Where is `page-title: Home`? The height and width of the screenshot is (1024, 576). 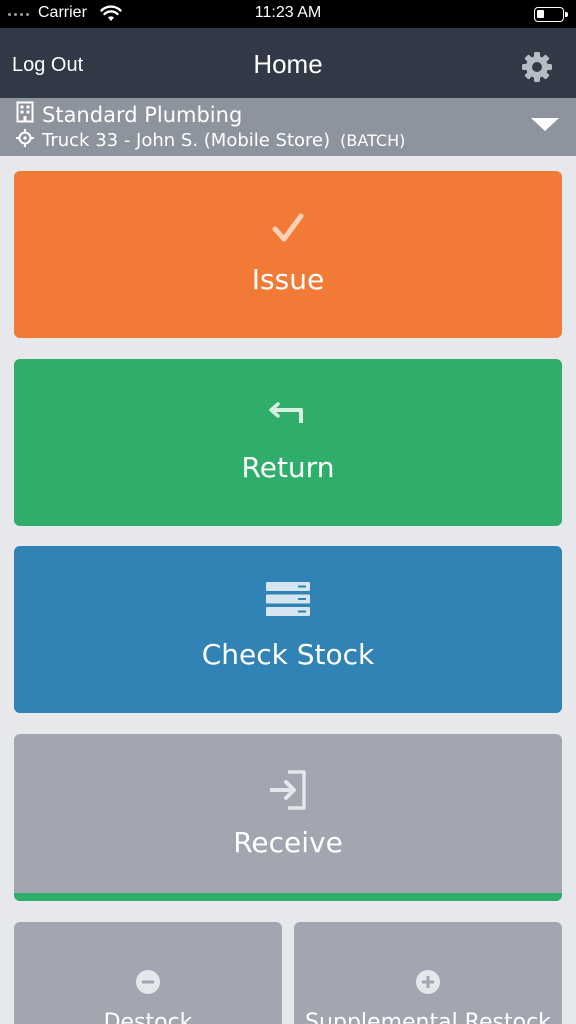 page-title: Home is located at coordinates (288, 64).